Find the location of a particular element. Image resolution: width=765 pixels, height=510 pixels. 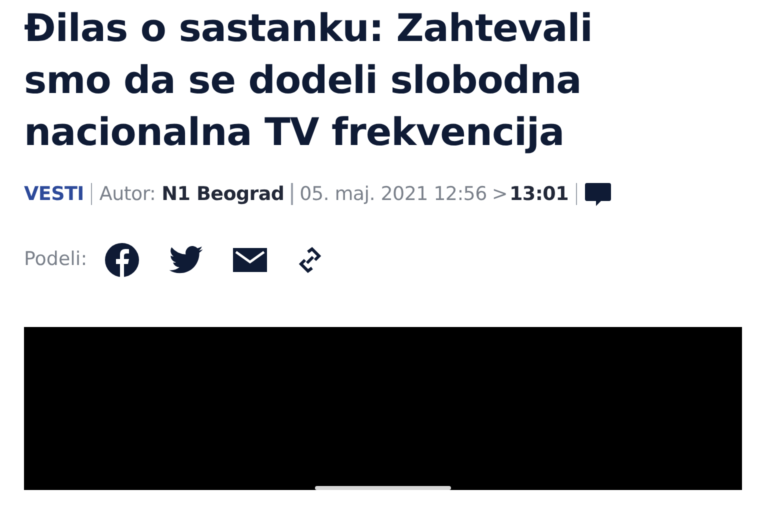

publish-date: 05. maj. 2021 12:56 is located at coordinates (393, 194).